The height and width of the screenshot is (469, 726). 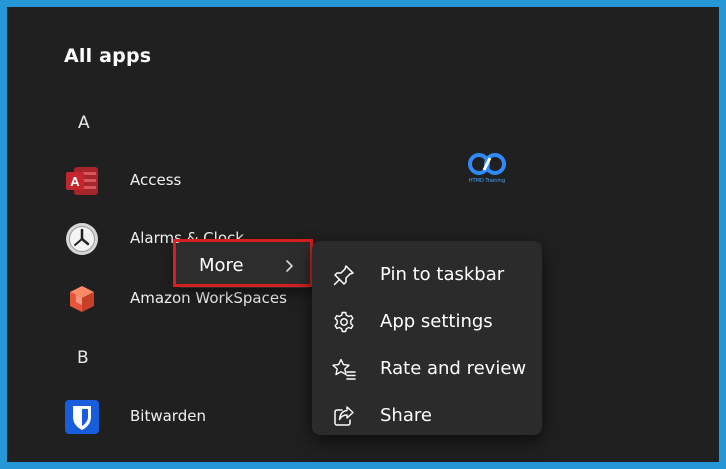 I want to click on submenu-label-share: Share, so click(x=406, y=415).